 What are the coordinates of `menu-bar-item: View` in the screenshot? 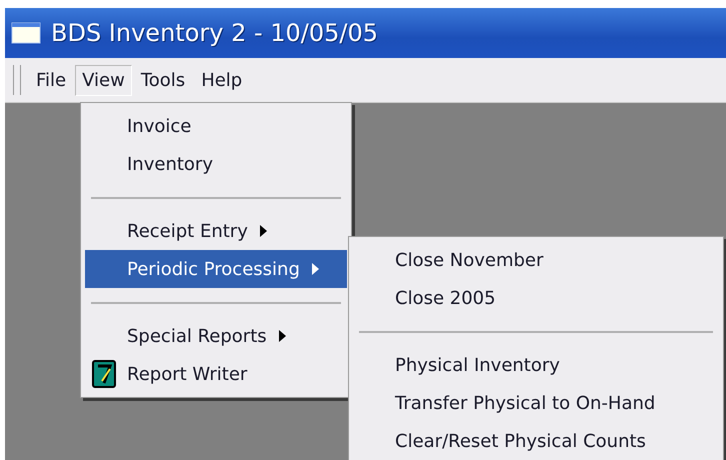 It's located at (103, 80).